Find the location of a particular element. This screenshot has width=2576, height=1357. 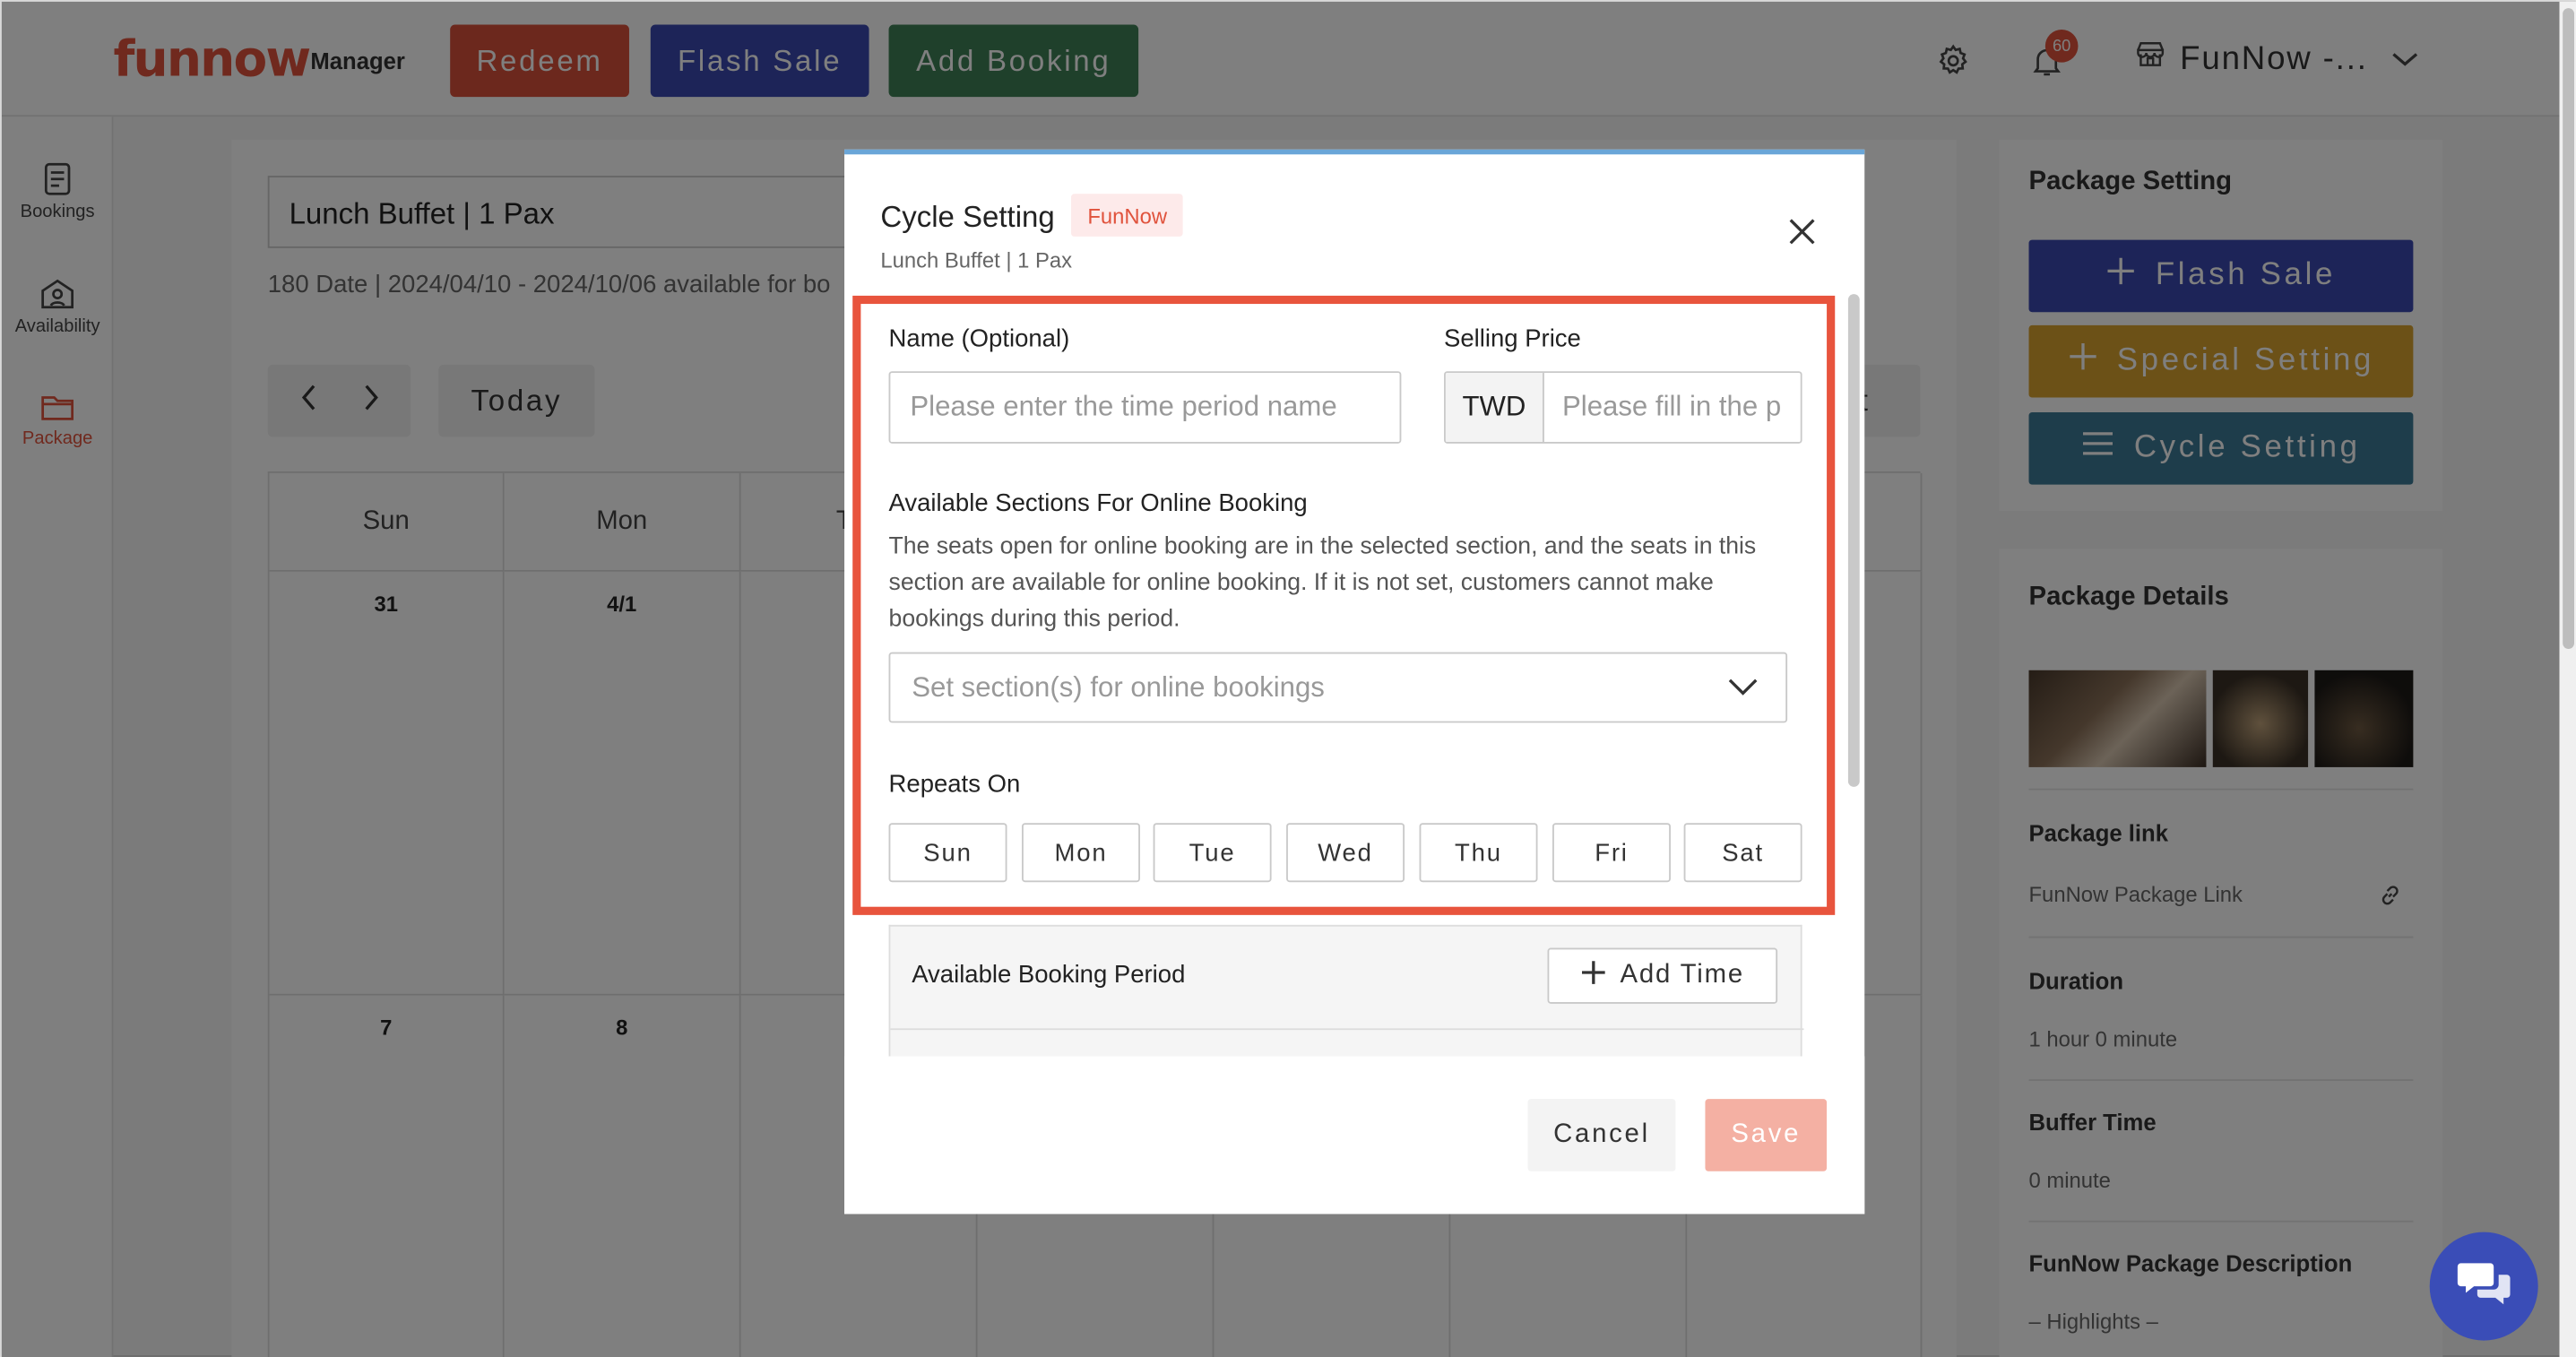

cancel-button: Cancel is located at coordinates (1601, 1135).